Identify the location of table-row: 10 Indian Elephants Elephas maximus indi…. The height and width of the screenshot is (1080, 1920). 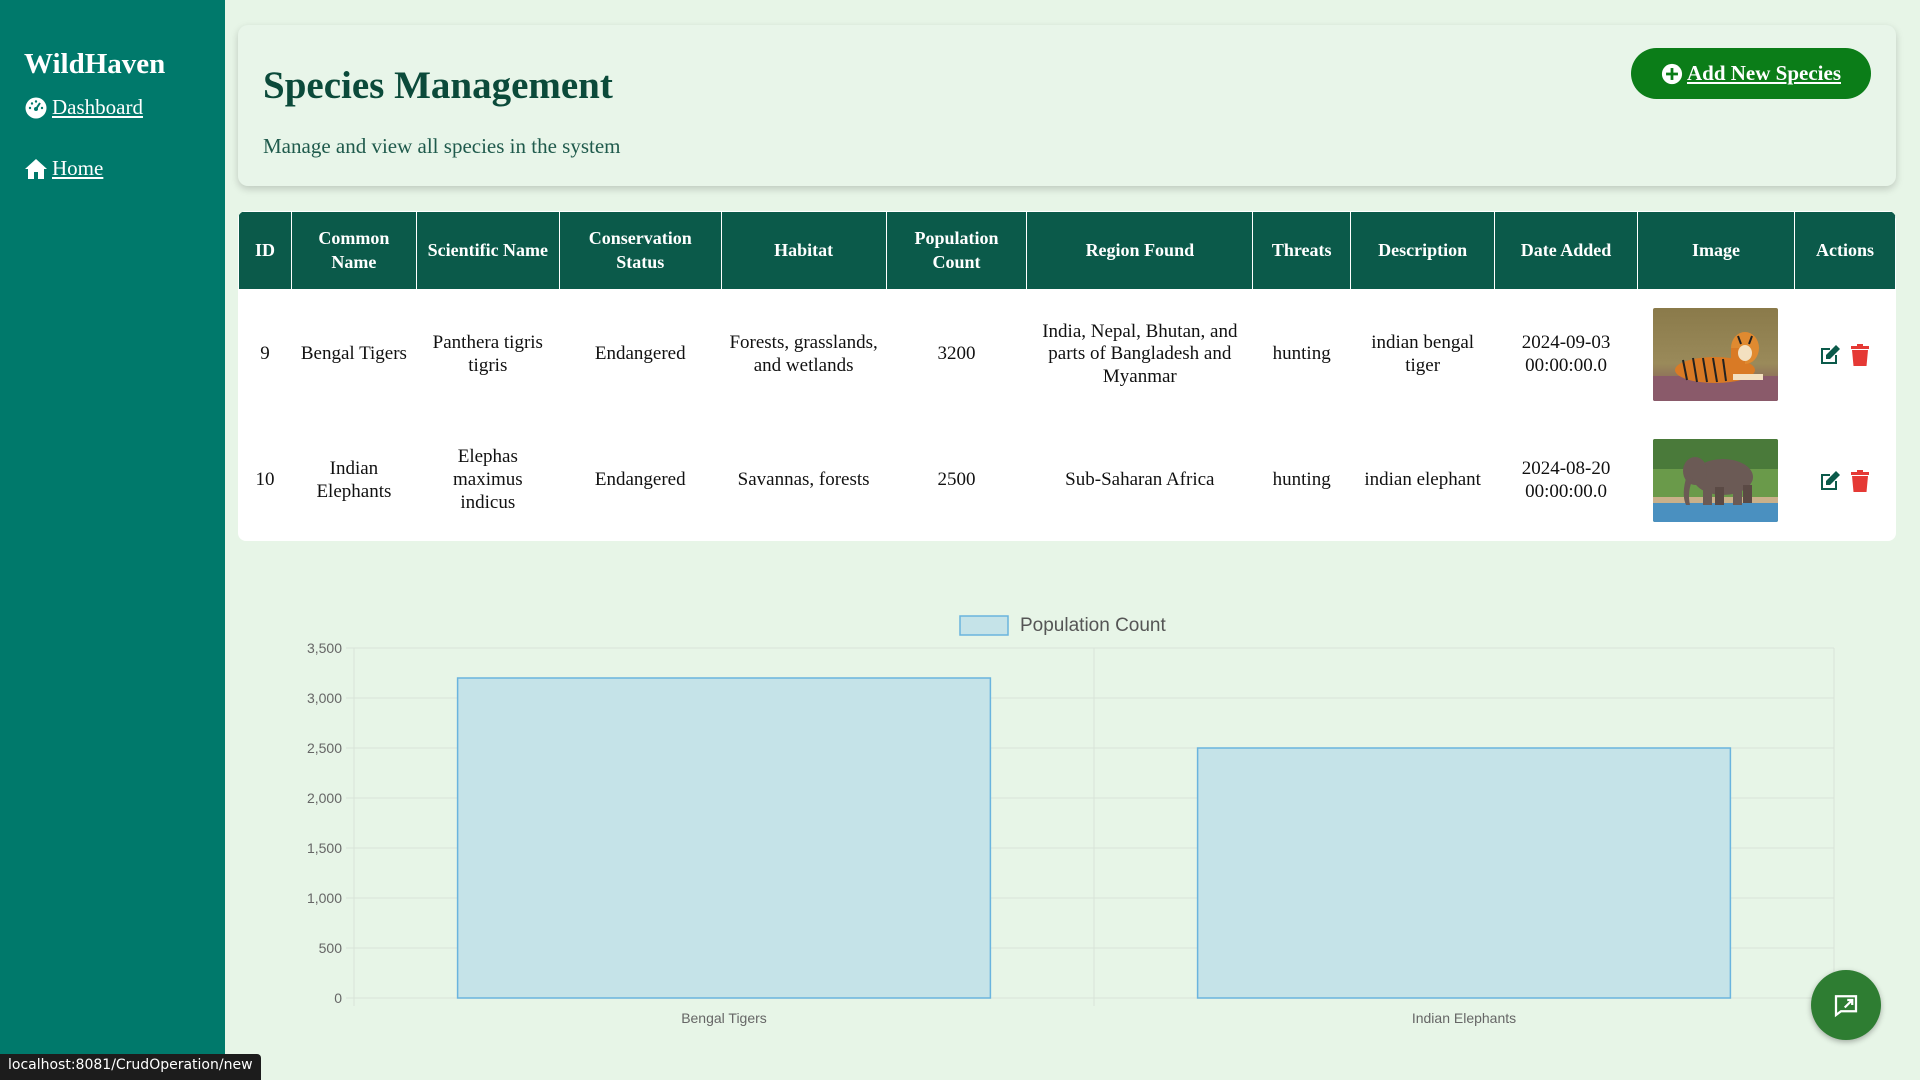
(1067, 481).